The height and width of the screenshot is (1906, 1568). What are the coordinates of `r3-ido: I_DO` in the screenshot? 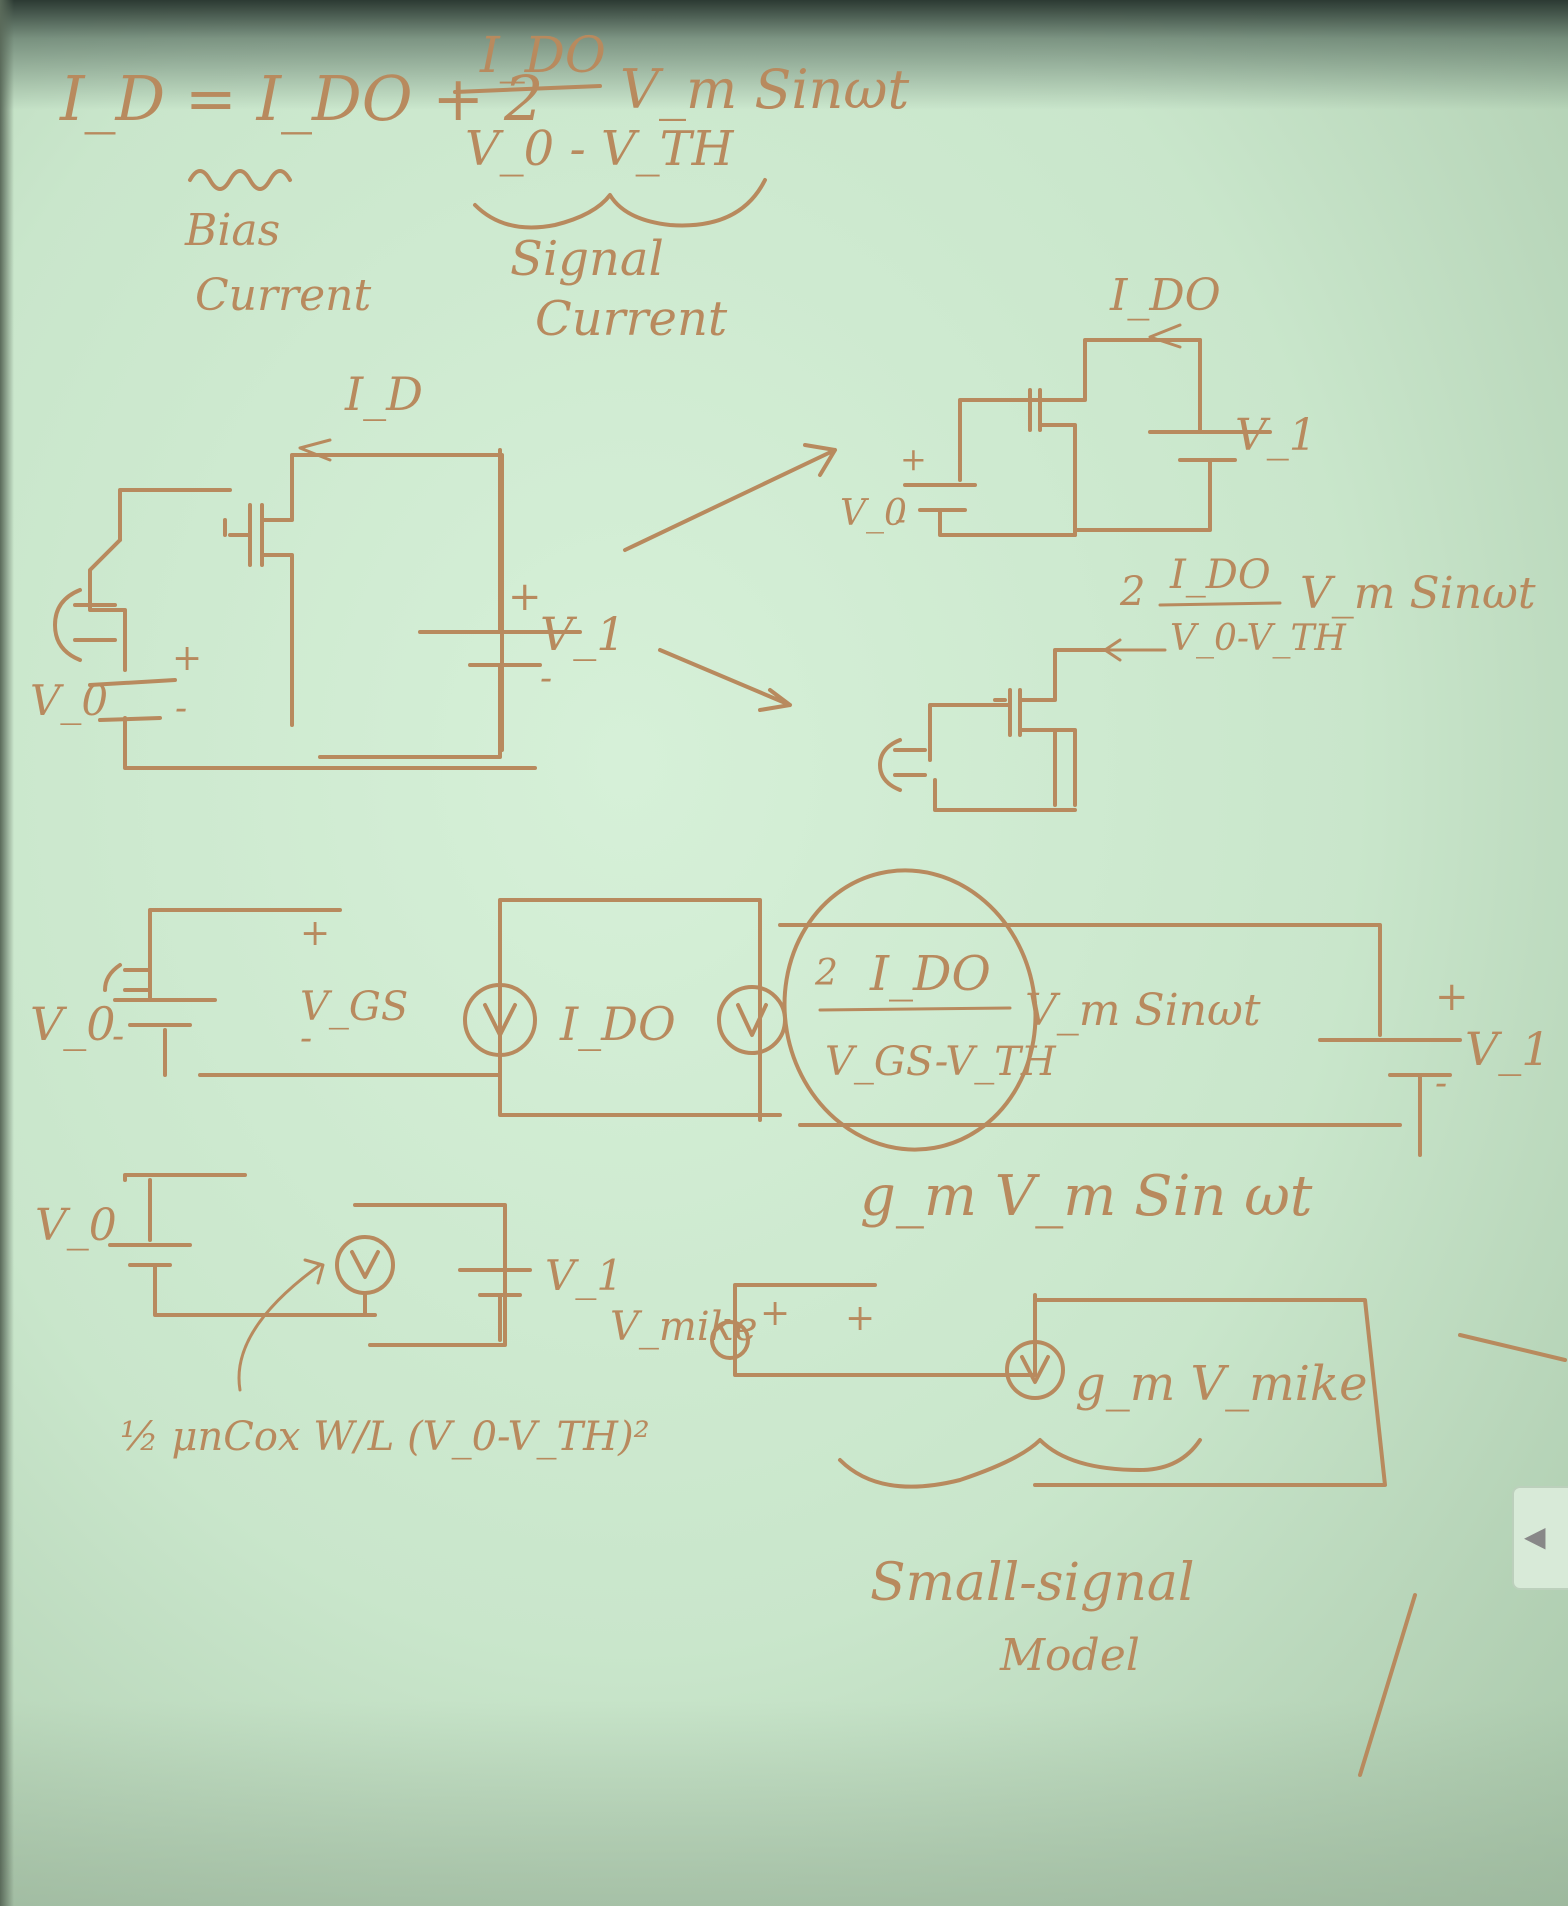 It's located at (617, 1024).